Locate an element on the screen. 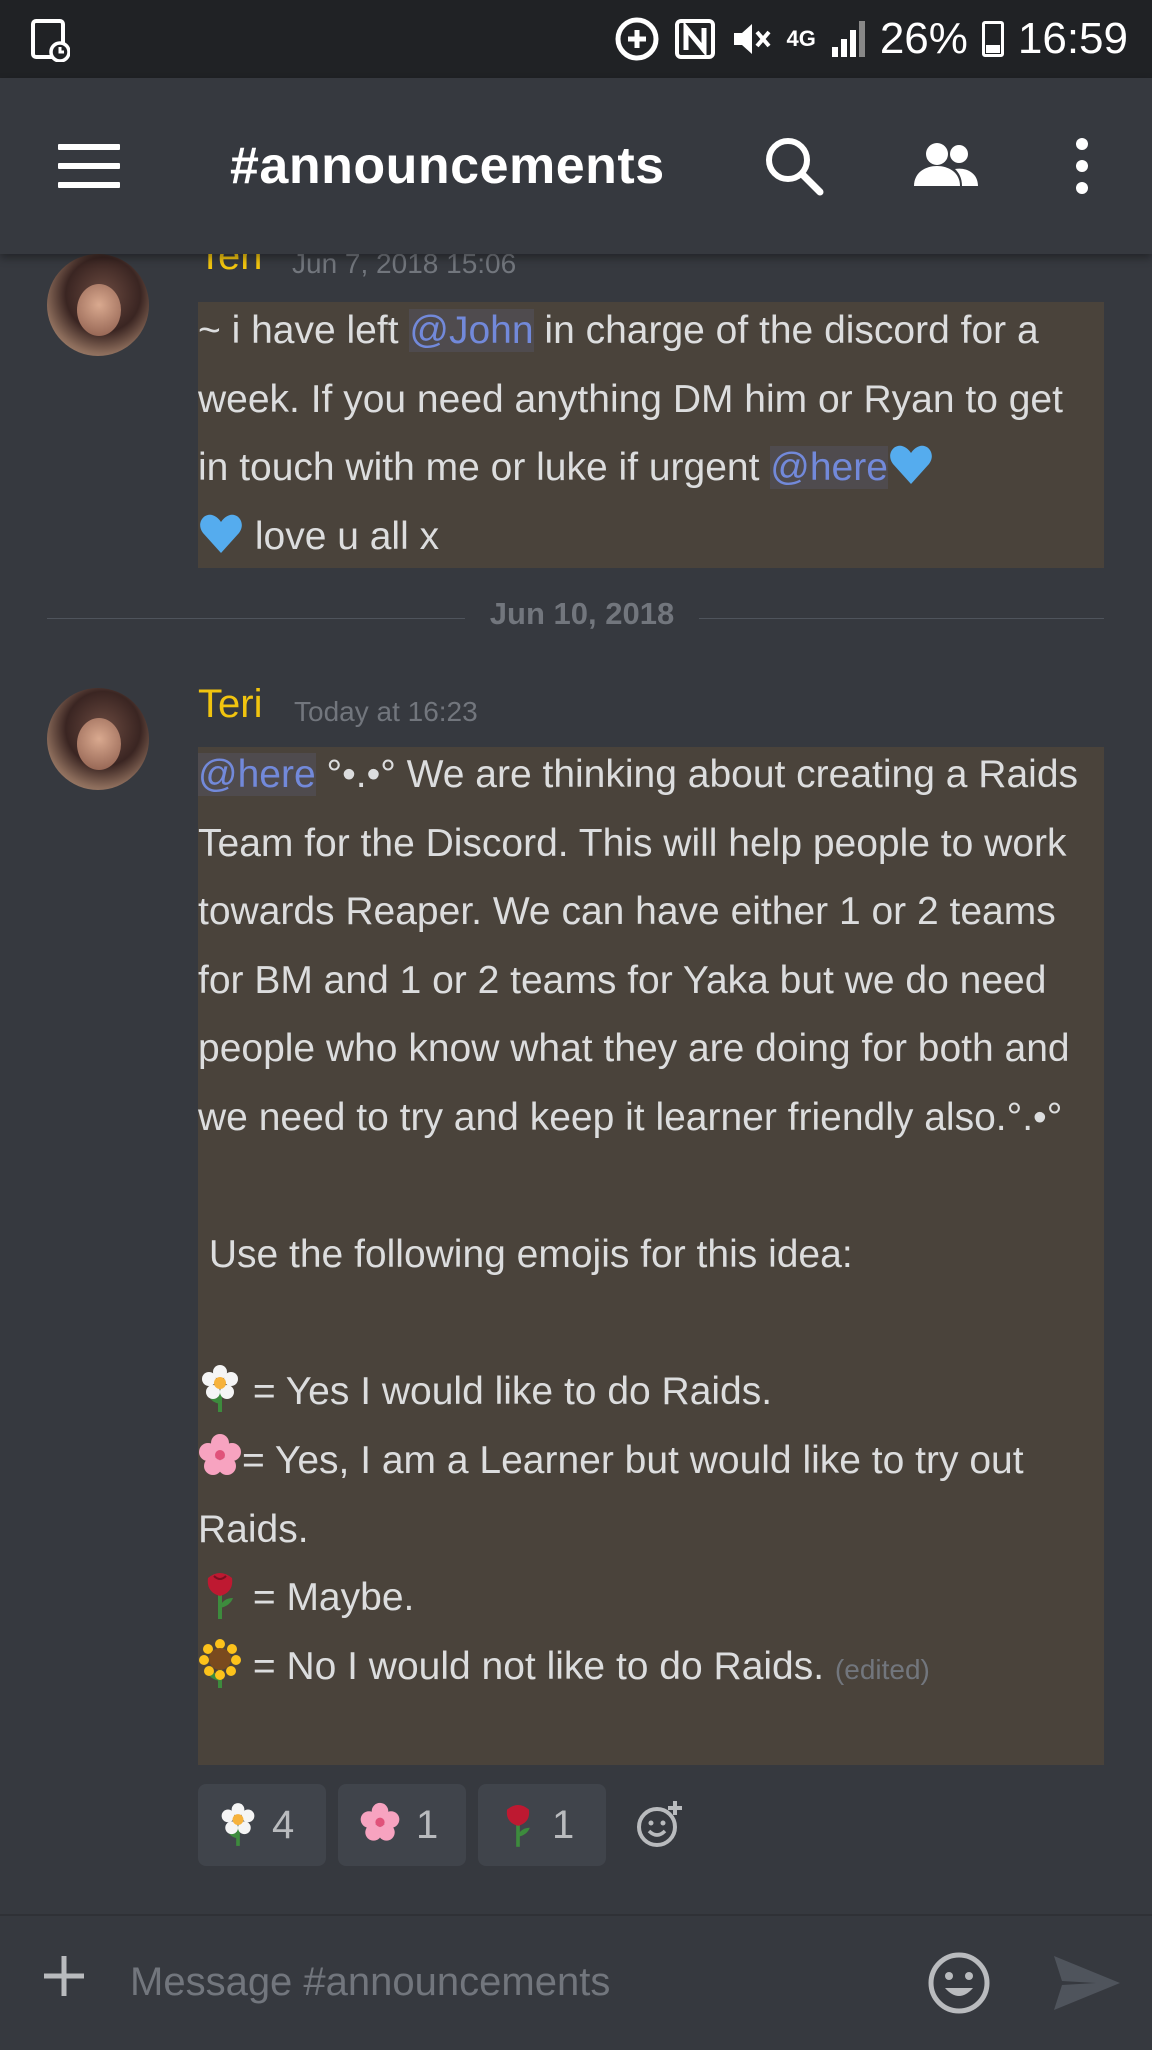  members-icon is located at coordinates (946, 166).